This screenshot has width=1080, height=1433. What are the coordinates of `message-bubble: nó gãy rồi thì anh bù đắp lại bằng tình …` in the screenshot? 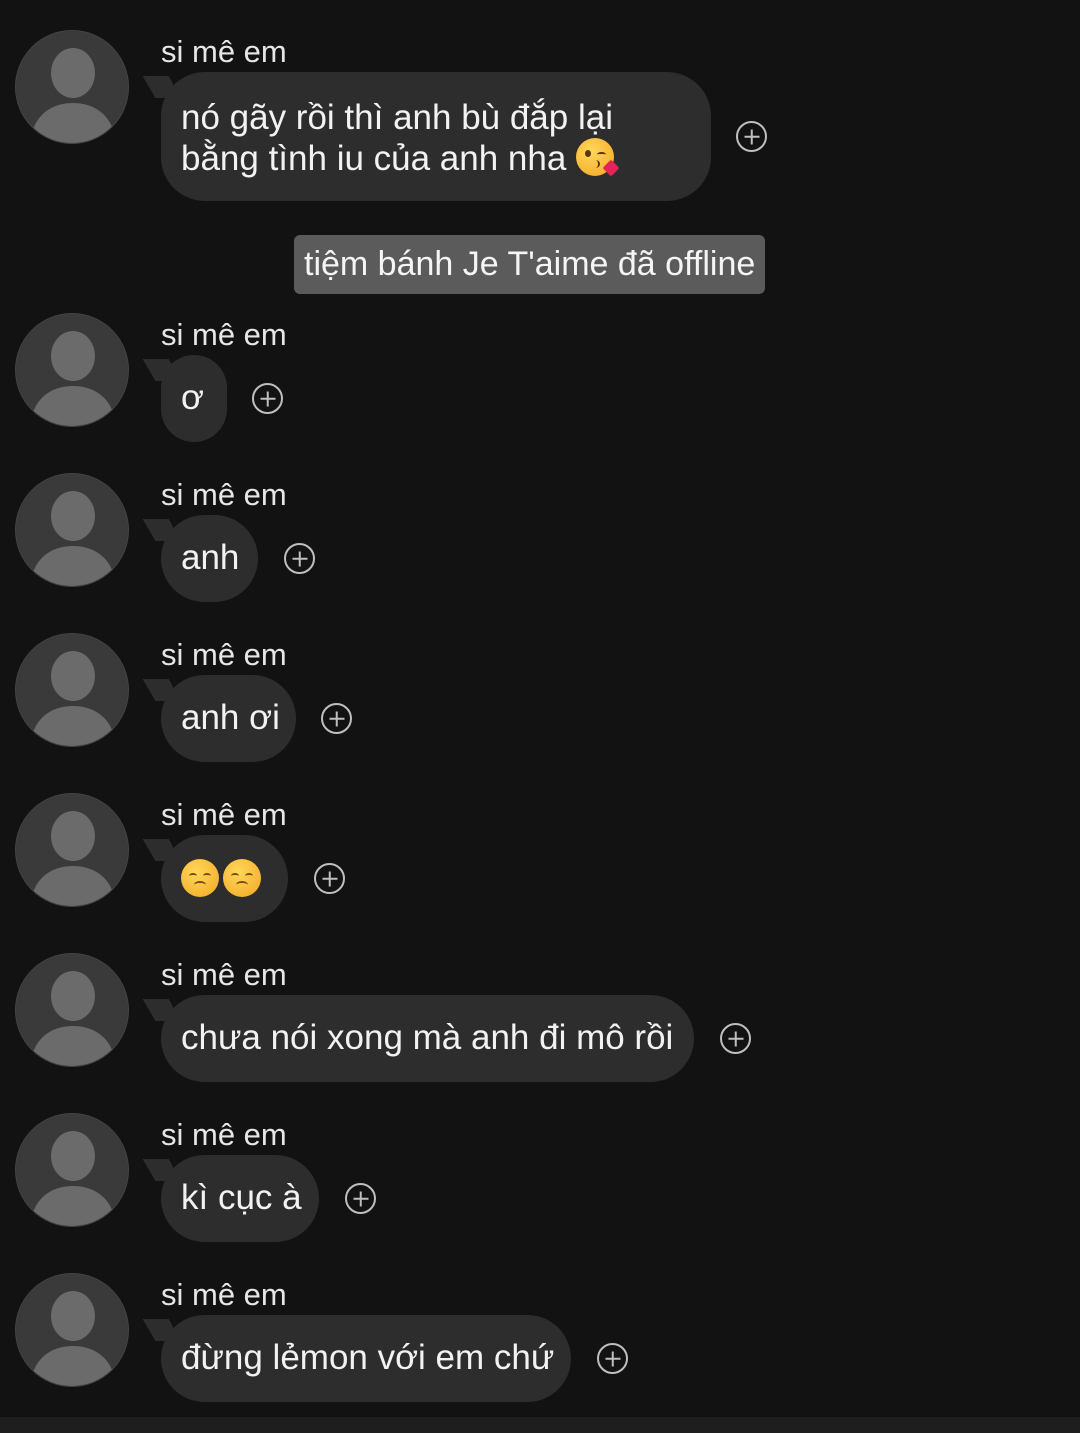 It's located at (436, 136).